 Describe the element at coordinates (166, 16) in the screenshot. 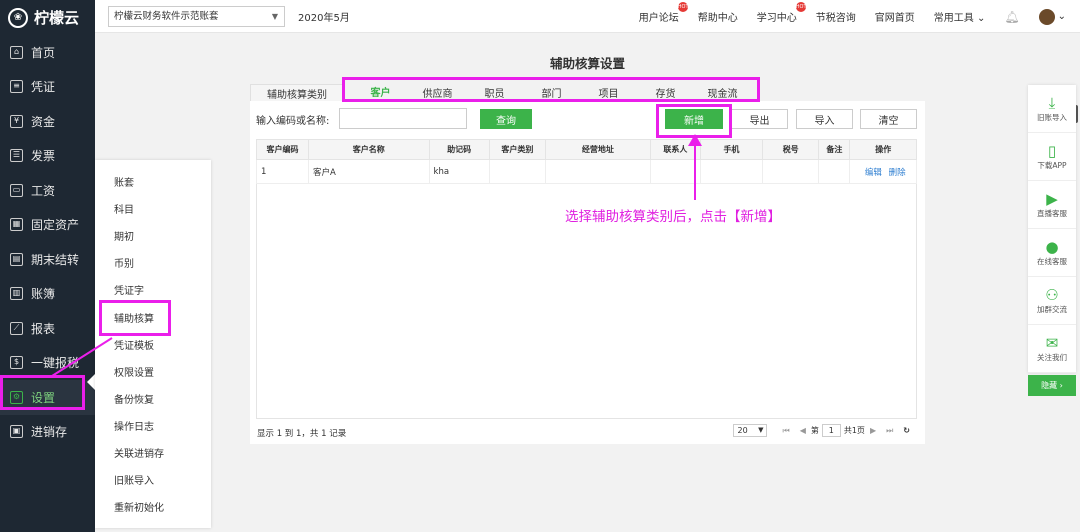

I see `account-select-value: 柠檬云财务软件示范账套` at that location.